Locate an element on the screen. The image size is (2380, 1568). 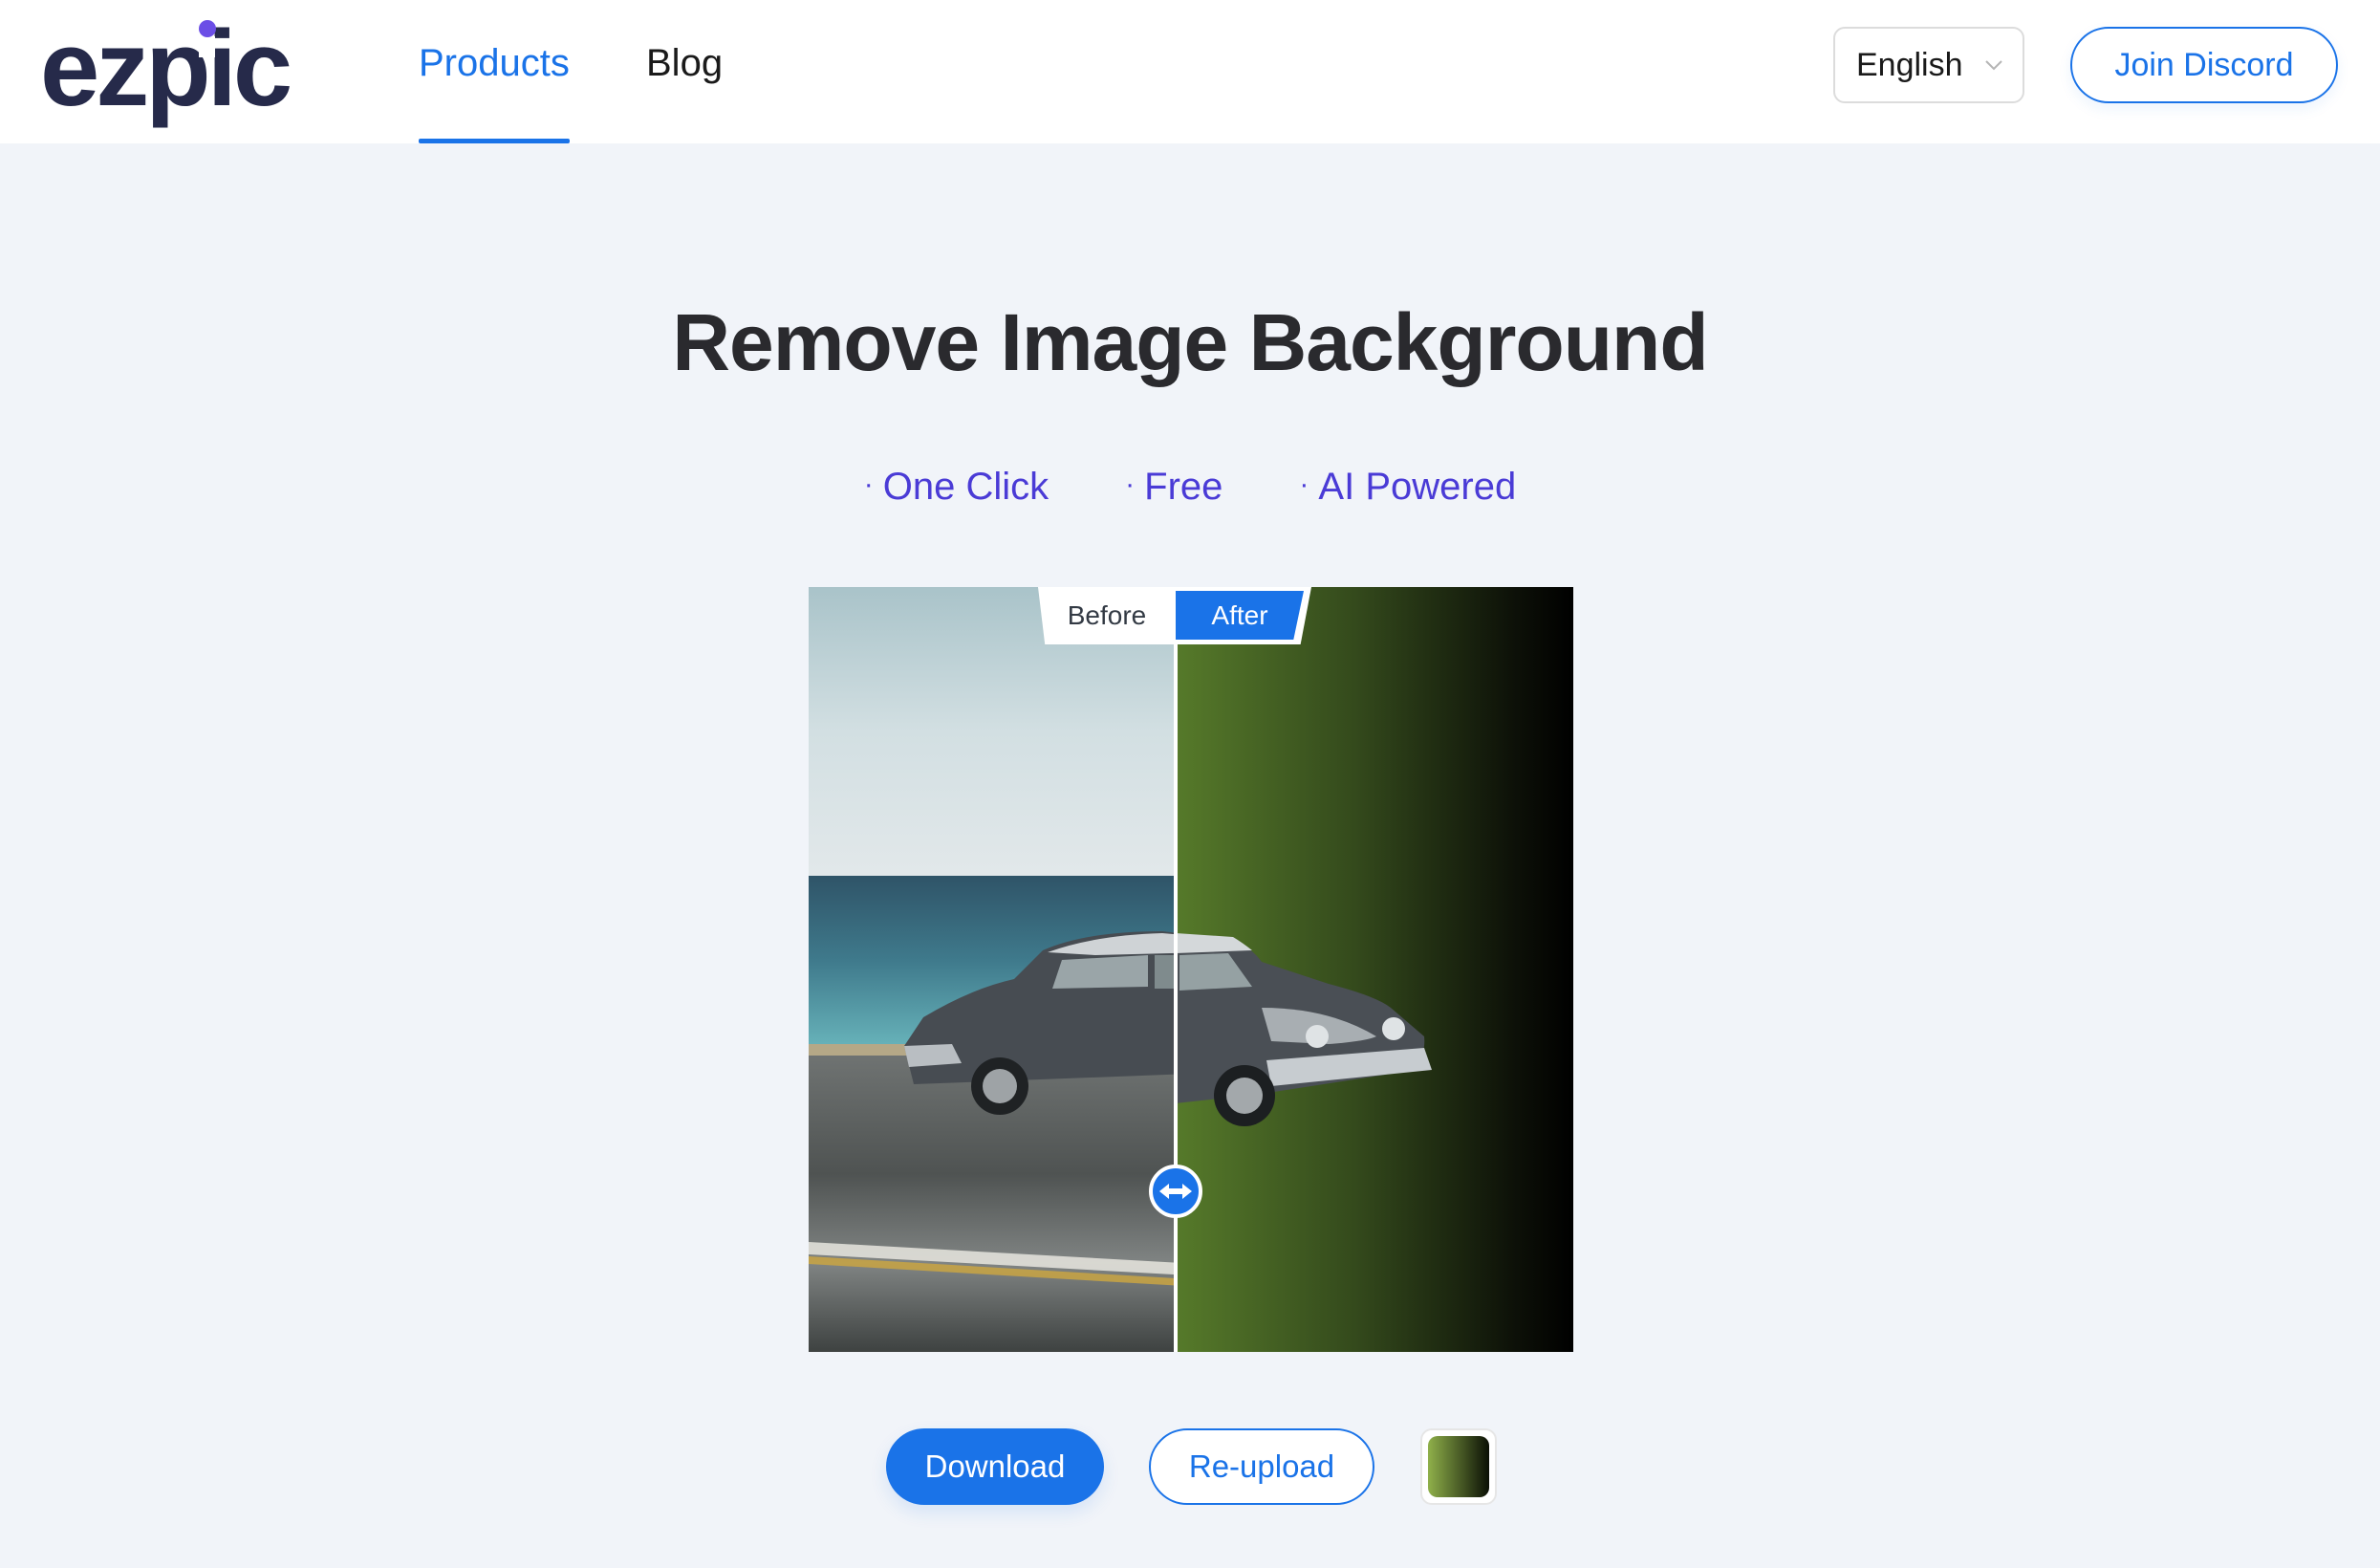
chevron-down-icon is located at coordinates (1994, 65).